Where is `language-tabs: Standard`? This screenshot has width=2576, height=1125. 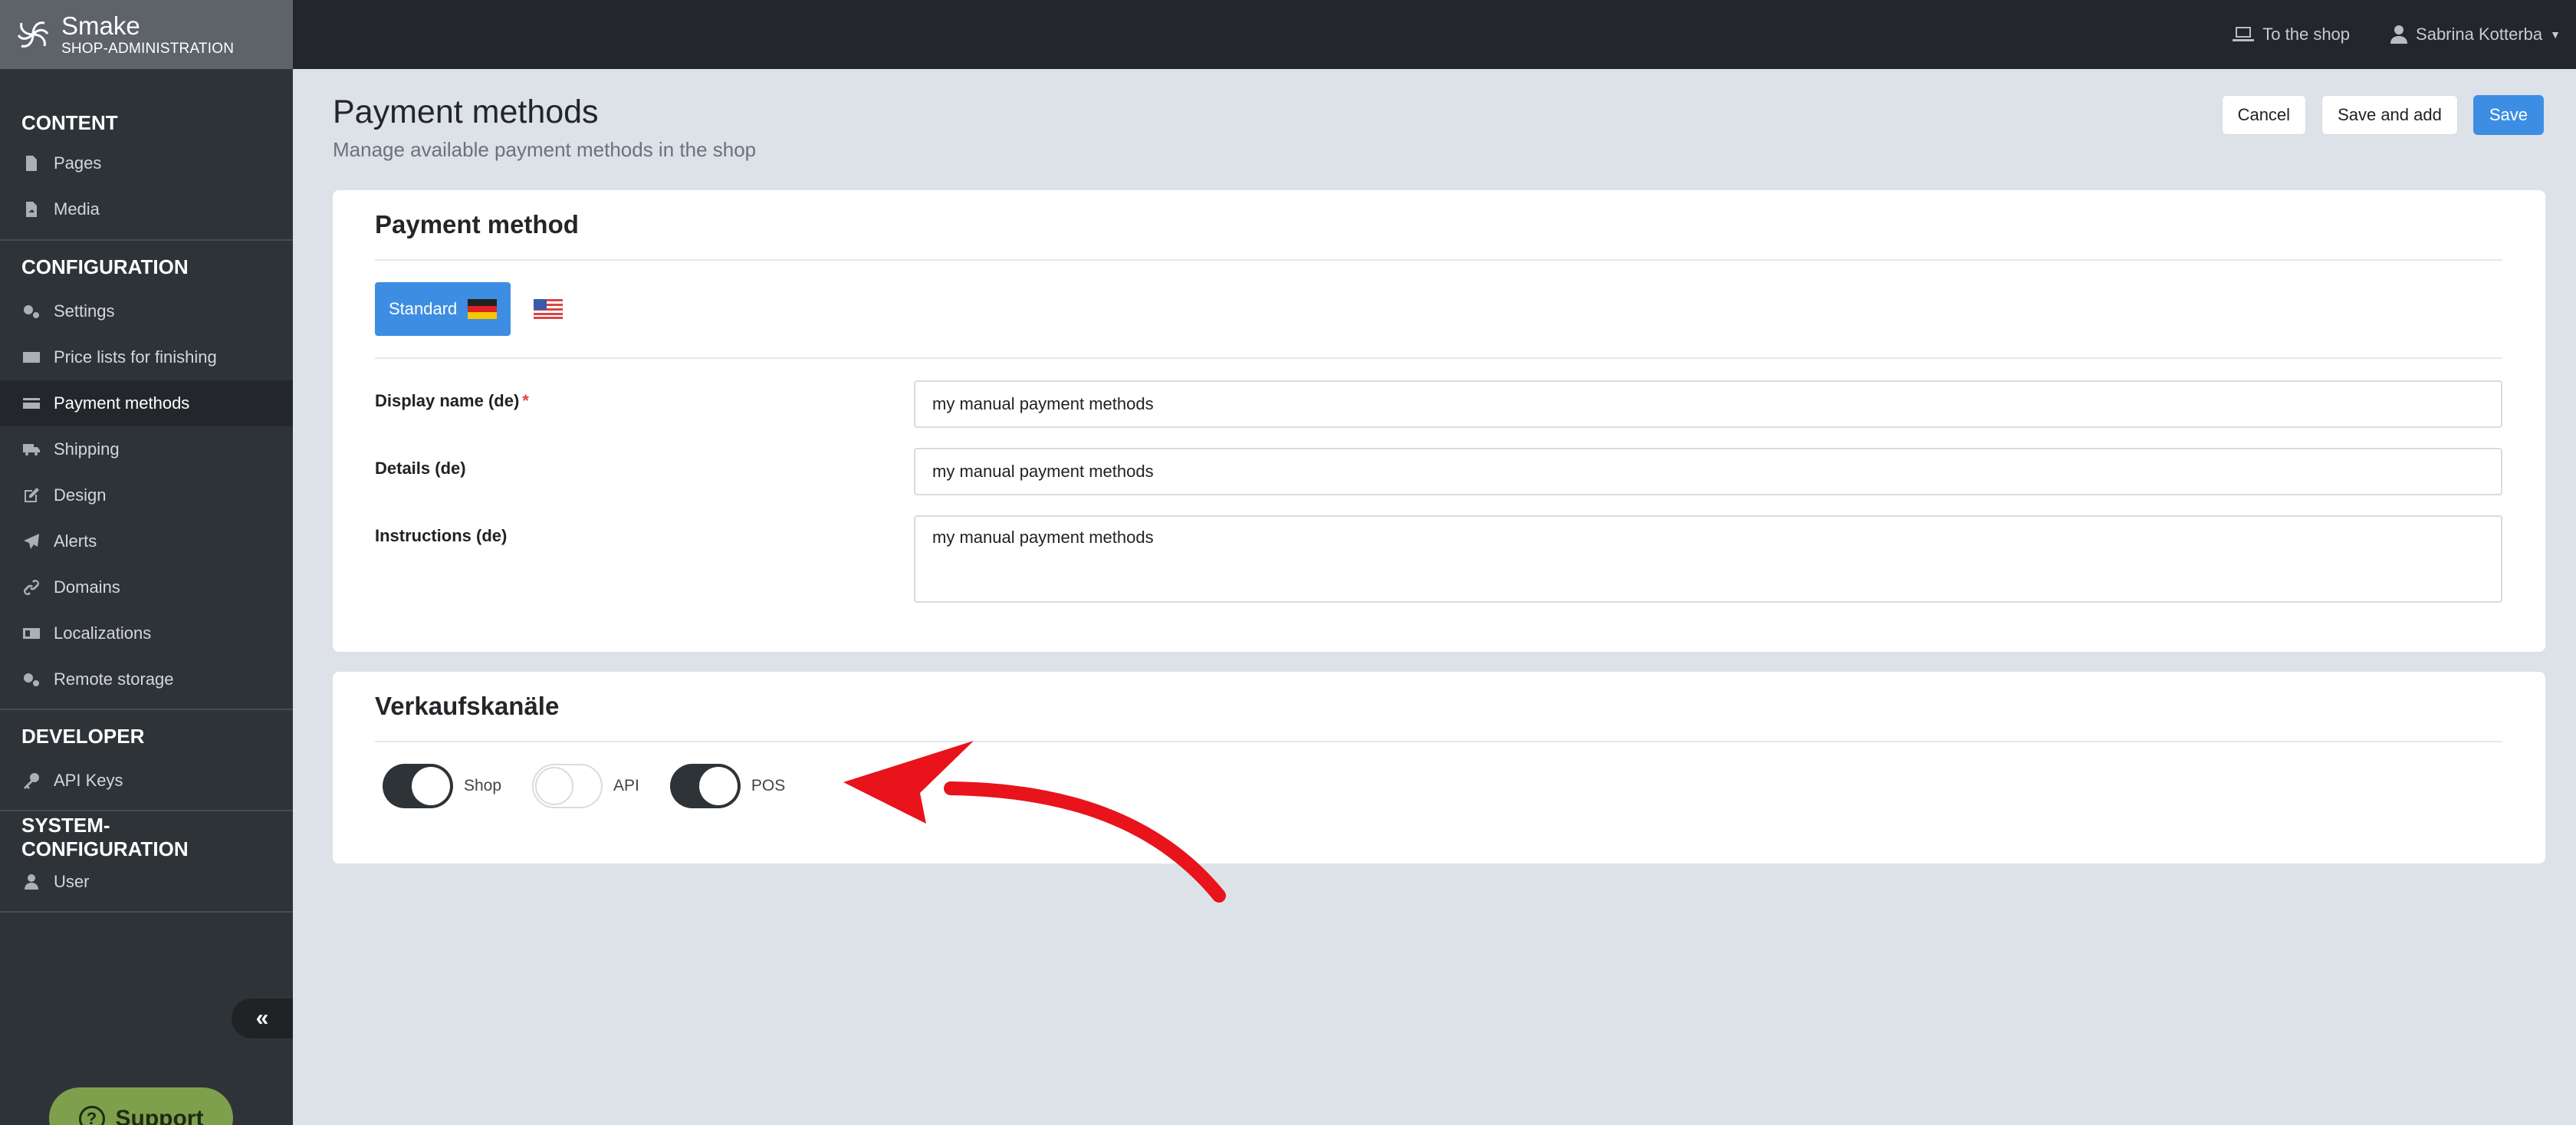
language-tabs: Standard is located at coordinates (1439, 310).